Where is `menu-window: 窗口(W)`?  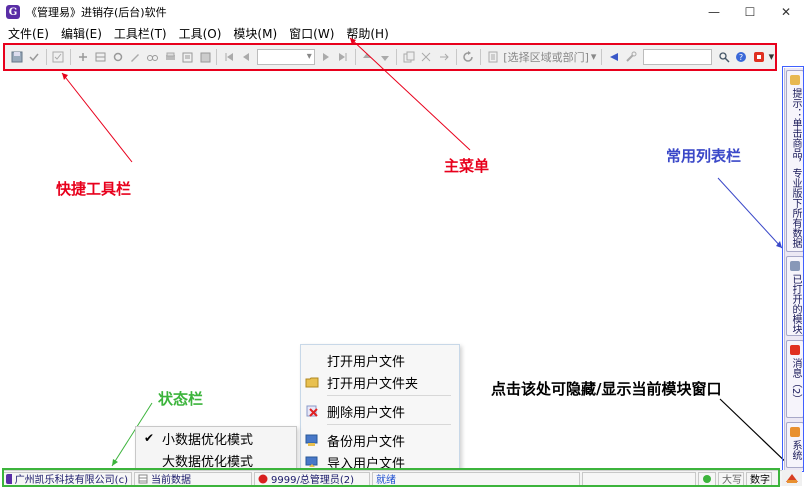
menu-window: 窗口(W) is located at coordinates (311, 34).